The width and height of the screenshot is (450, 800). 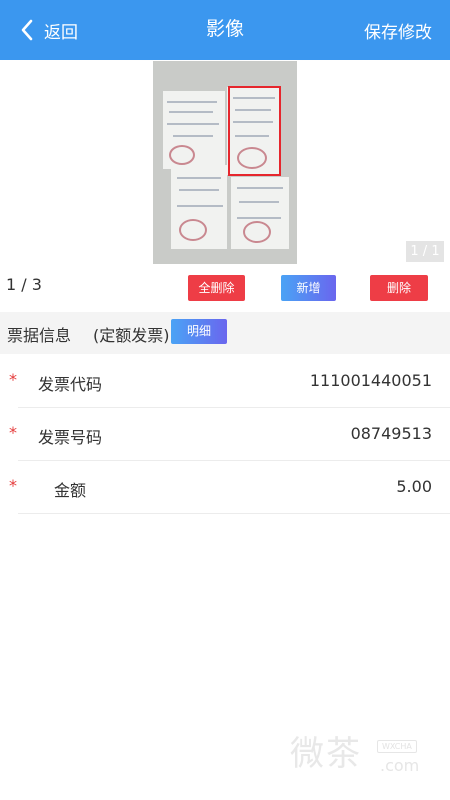 I want to click on invoice-info-section: 票据信息 (定额发票) 明细, so click(x=225, y=333).